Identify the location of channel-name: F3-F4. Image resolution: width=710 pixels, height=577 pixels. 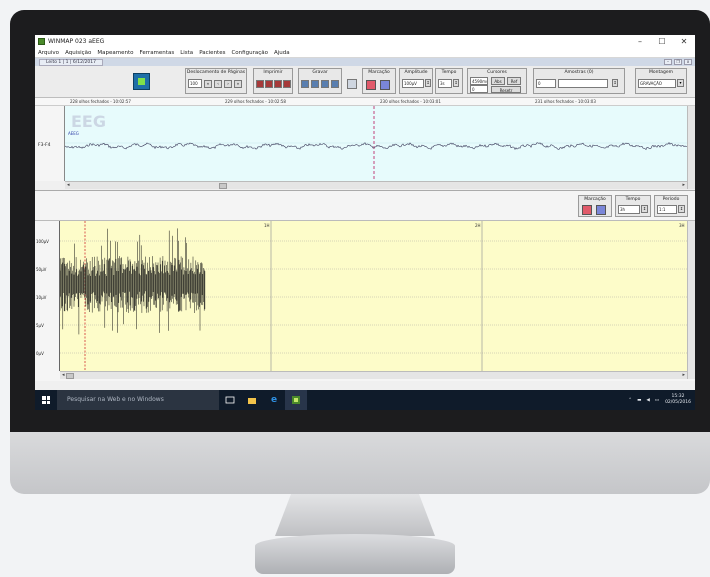
(44, 145).